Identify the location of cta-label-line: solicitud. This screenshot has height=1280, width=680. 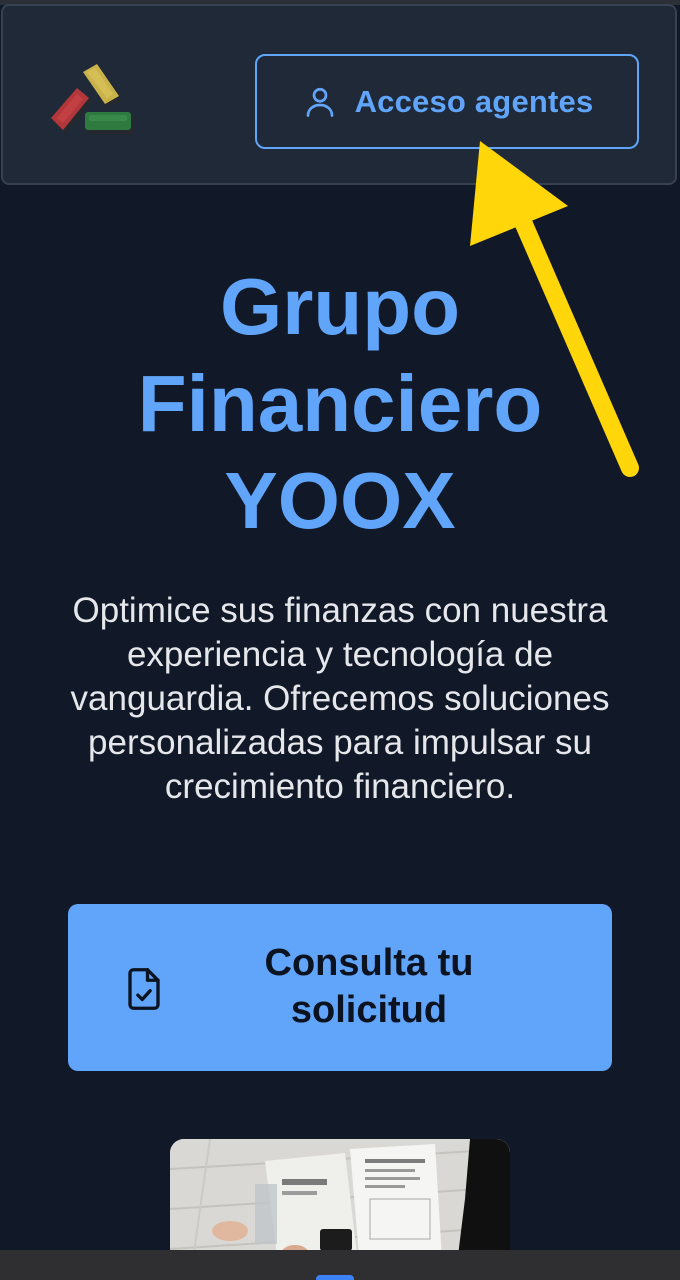
(369, 1010).